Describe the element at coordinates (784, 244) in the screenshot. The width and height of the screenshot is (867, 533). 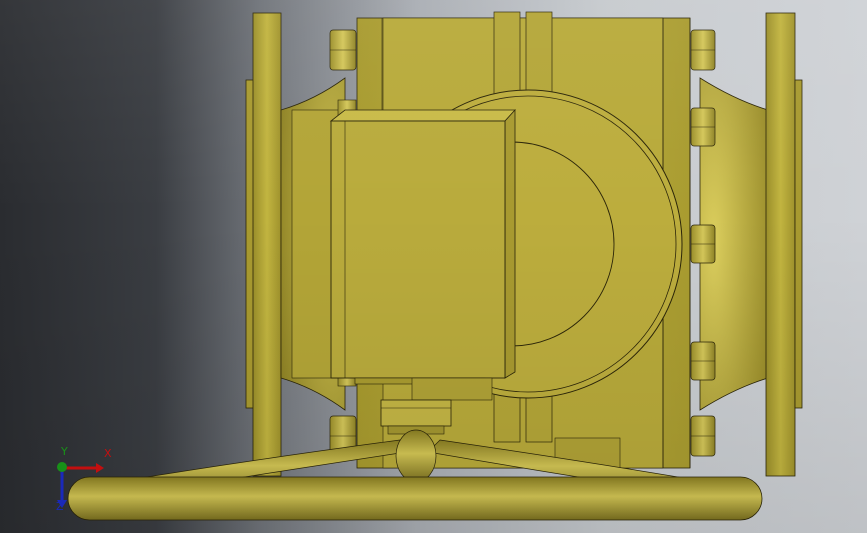
I see `right-flange` at that location.